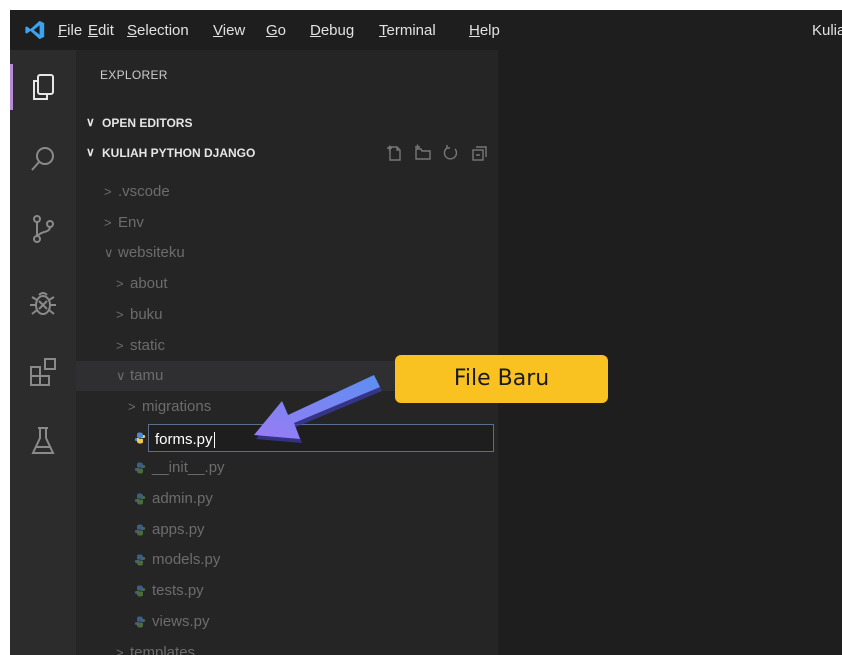 This screenshot has width=842, height=655. Describe the element at coordinates (35, 30) in the screenshot. I see `vscode-logo-icon` at that location.